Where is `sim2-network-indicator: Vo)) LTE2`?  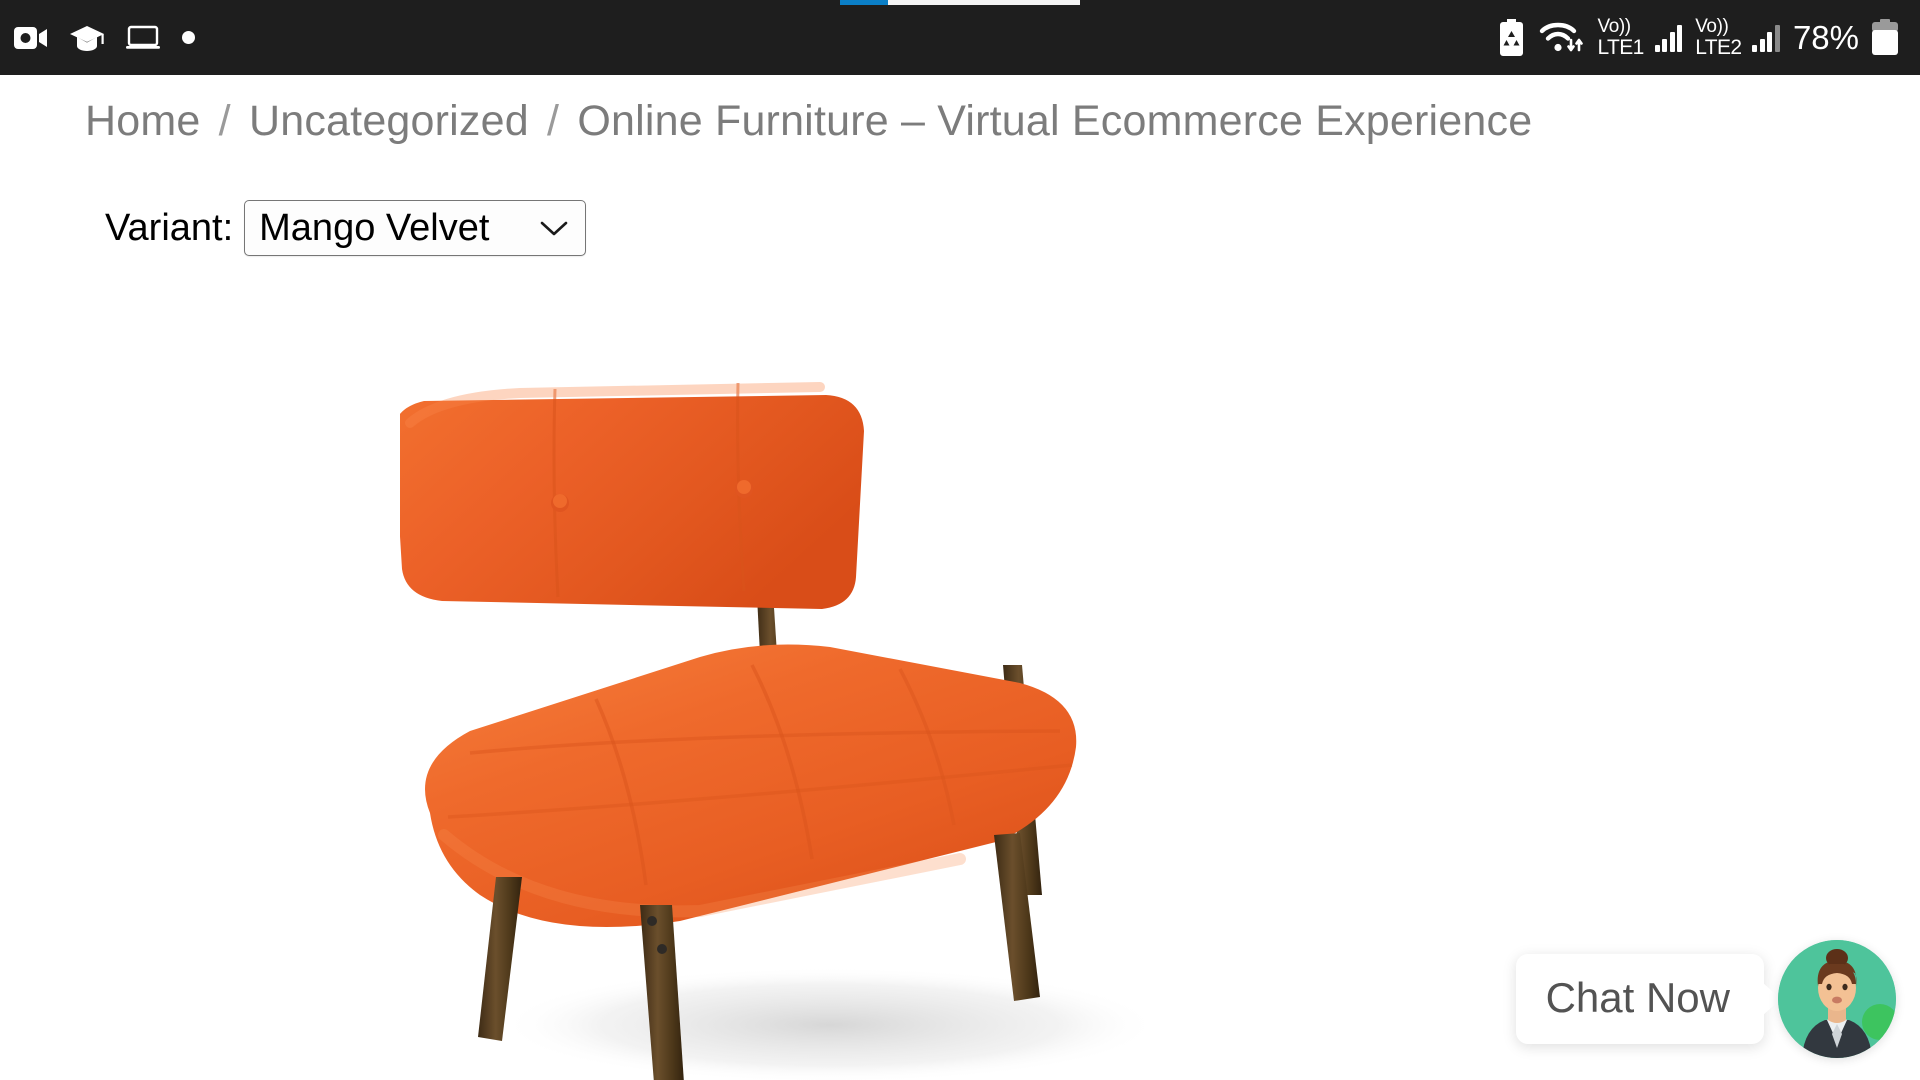 sim2-network-indicator: Vo)) LTE2 is located at coordinates (1718, 37).